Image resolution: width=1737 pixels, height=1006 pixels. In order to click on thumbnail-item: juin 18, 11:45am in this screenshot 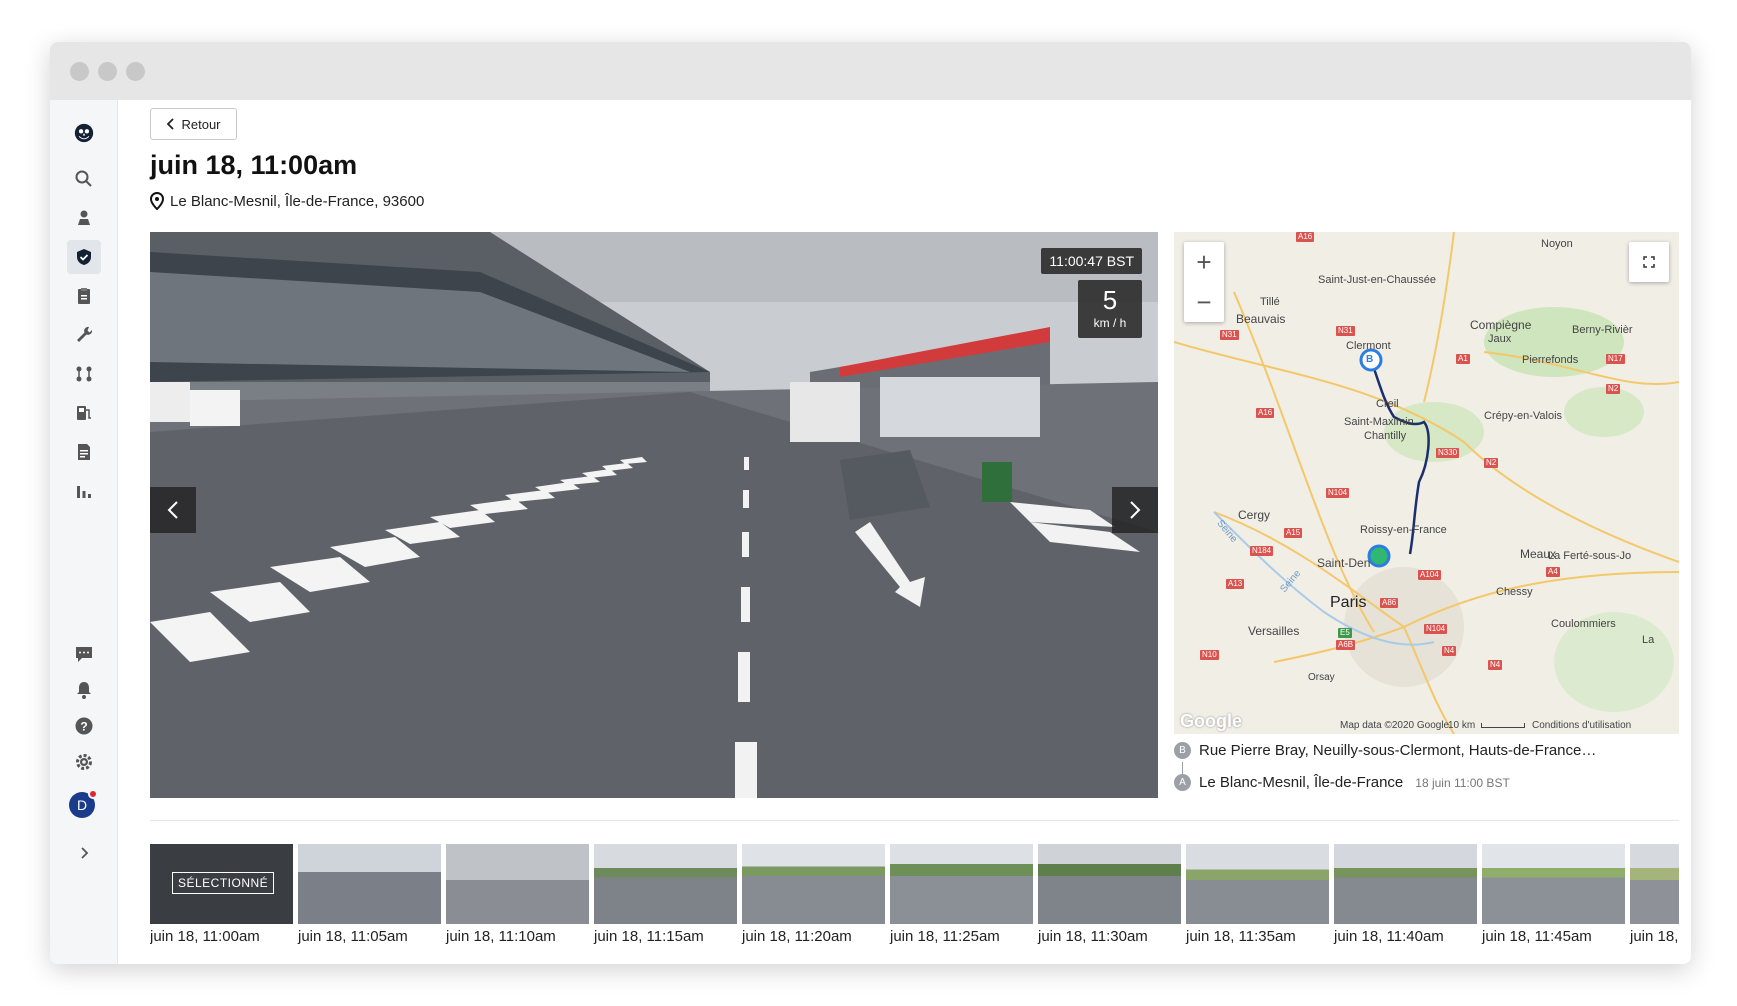, I will do `click(1553, 894)`.